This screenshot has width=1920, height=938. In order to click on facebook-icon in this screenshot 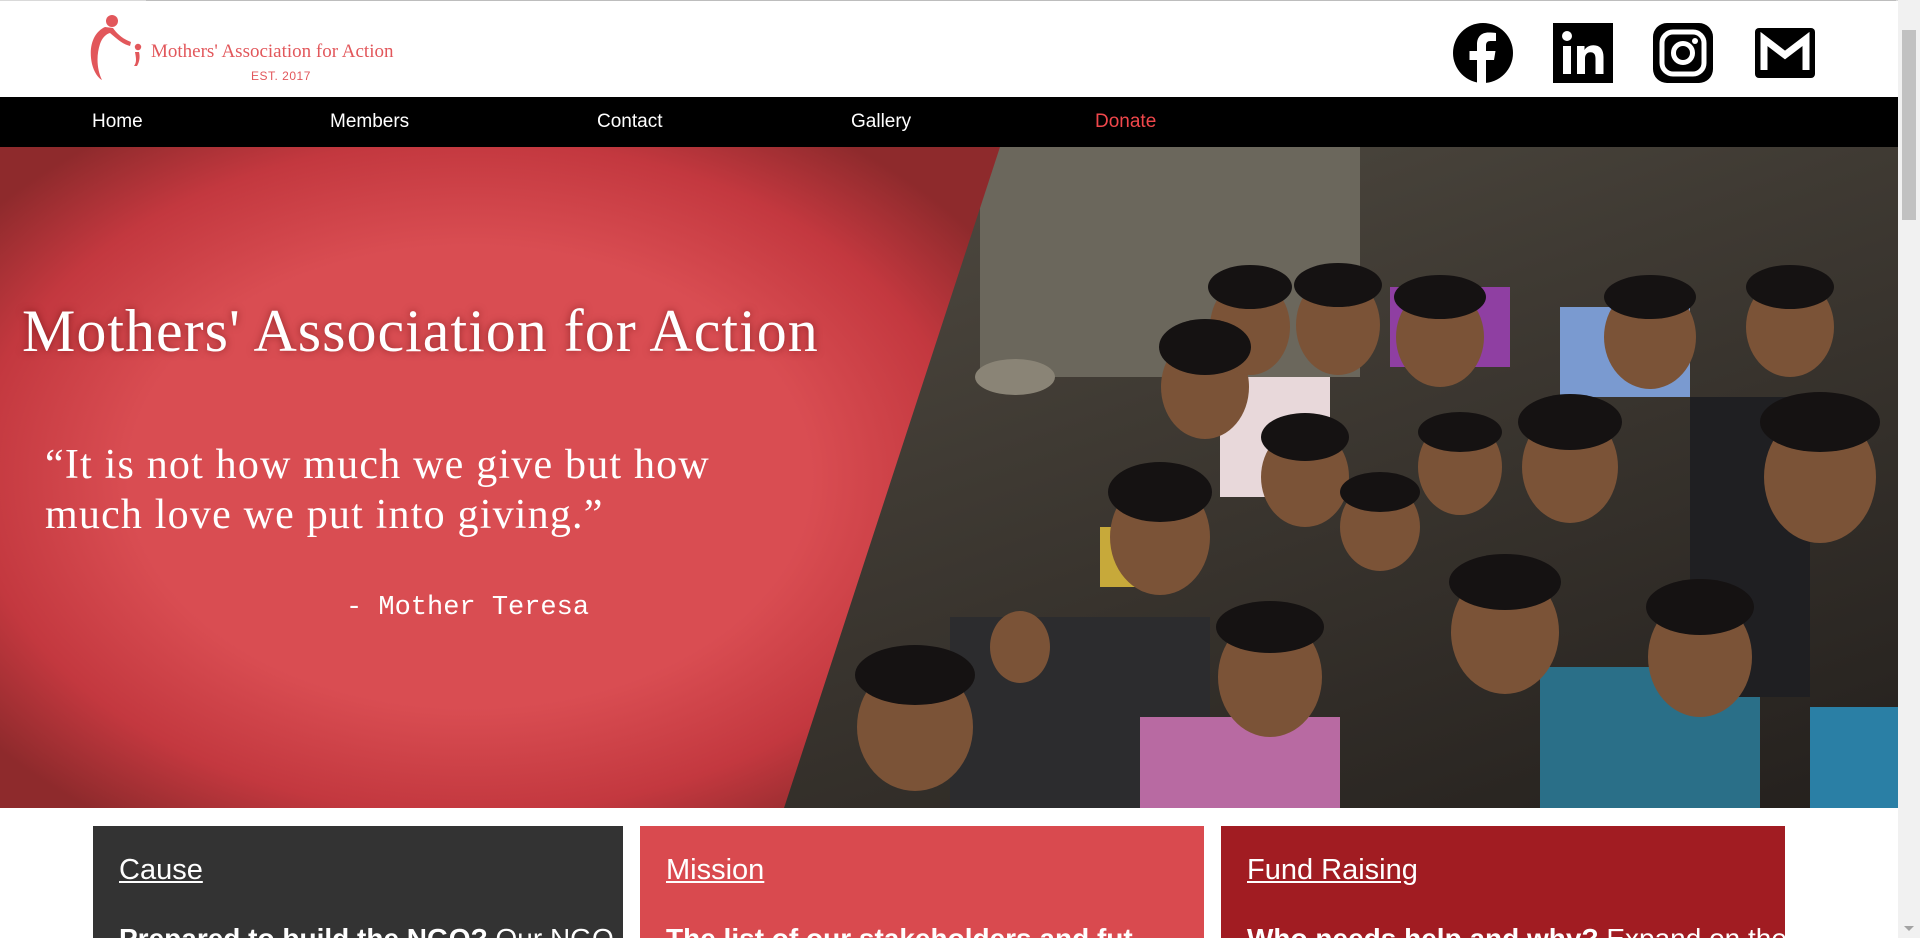, I will do `click(1483, 53)`.